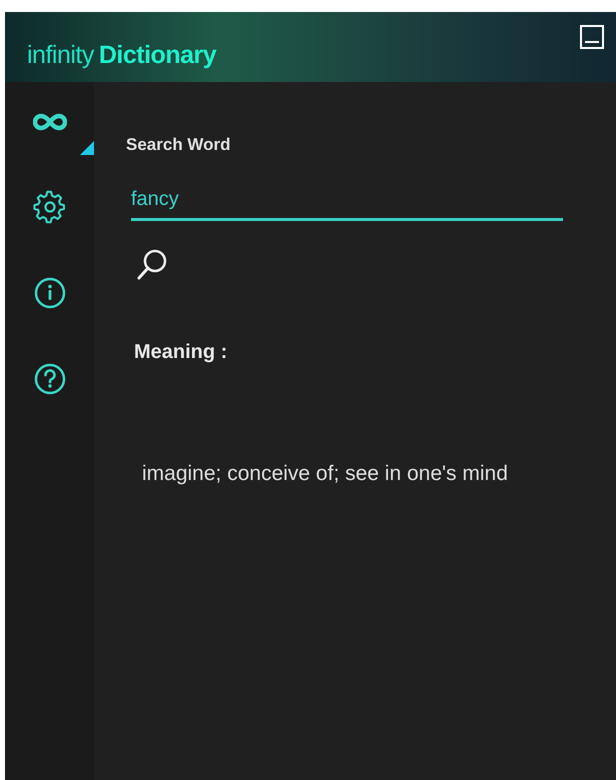  I want to click on meaning-text: imagine; conceive of; see in one's mind, so click(325, 473).